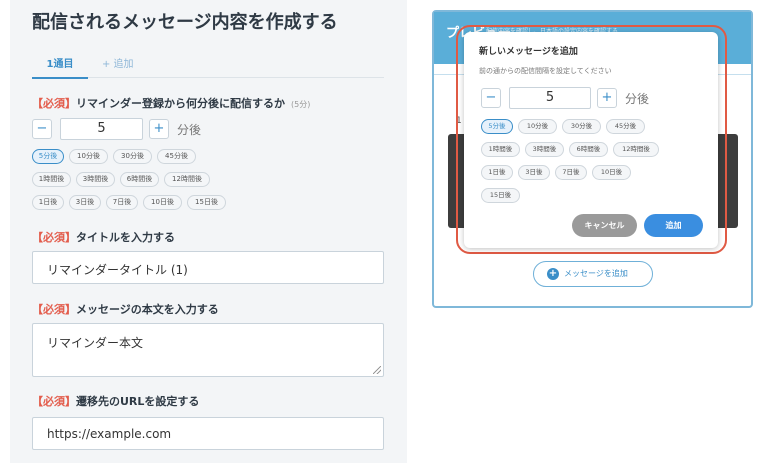  What do you see at coordinates (54, 103) in the screenshot?
I see `required-badge: 【必須】` at bounding box center [54, 103].